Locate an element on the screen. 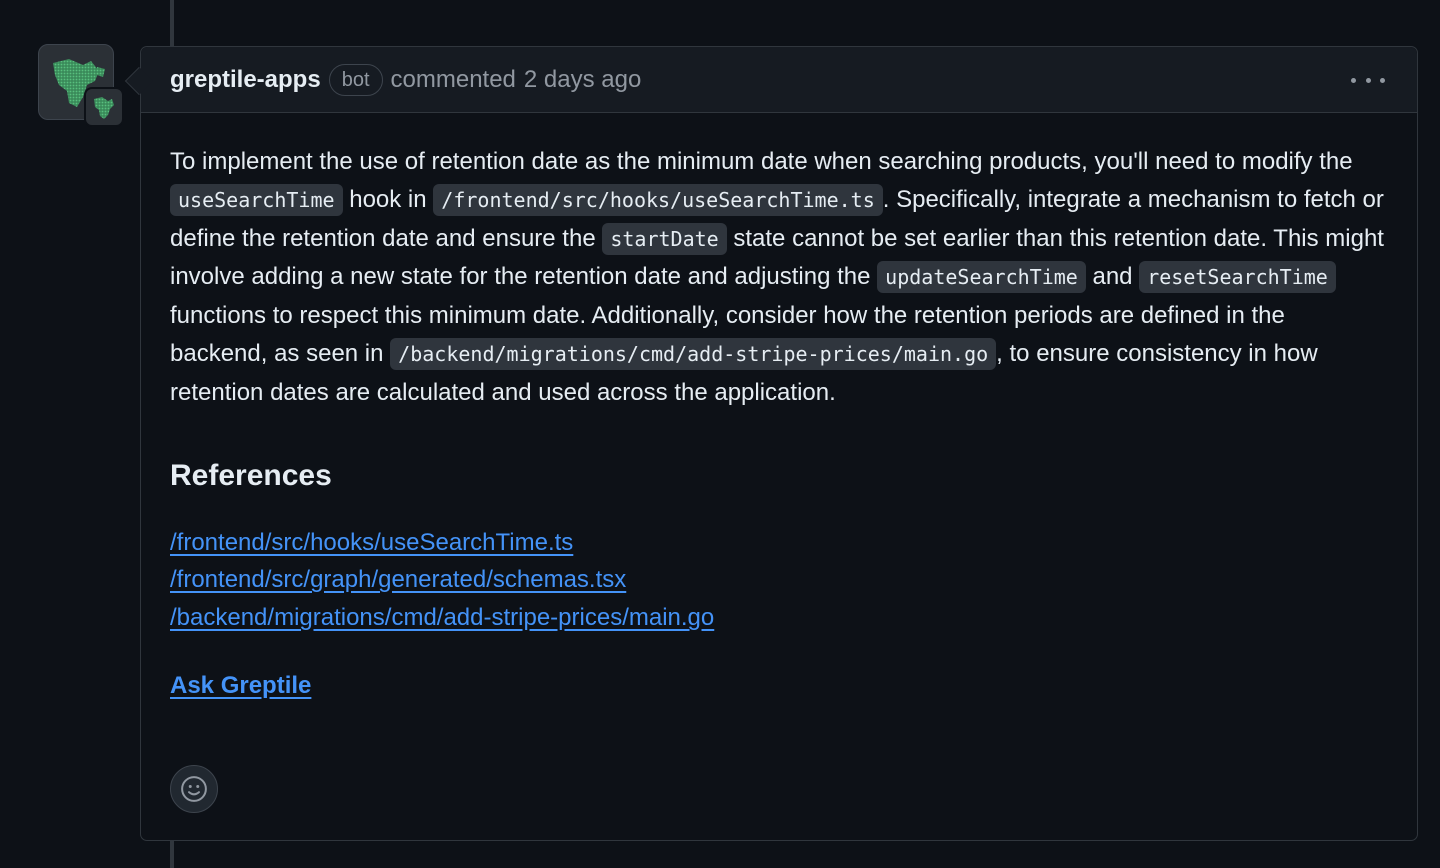  reference-link: /frontend/src/hooks/useSearchTime.ts is located at coordinates (778, 543).